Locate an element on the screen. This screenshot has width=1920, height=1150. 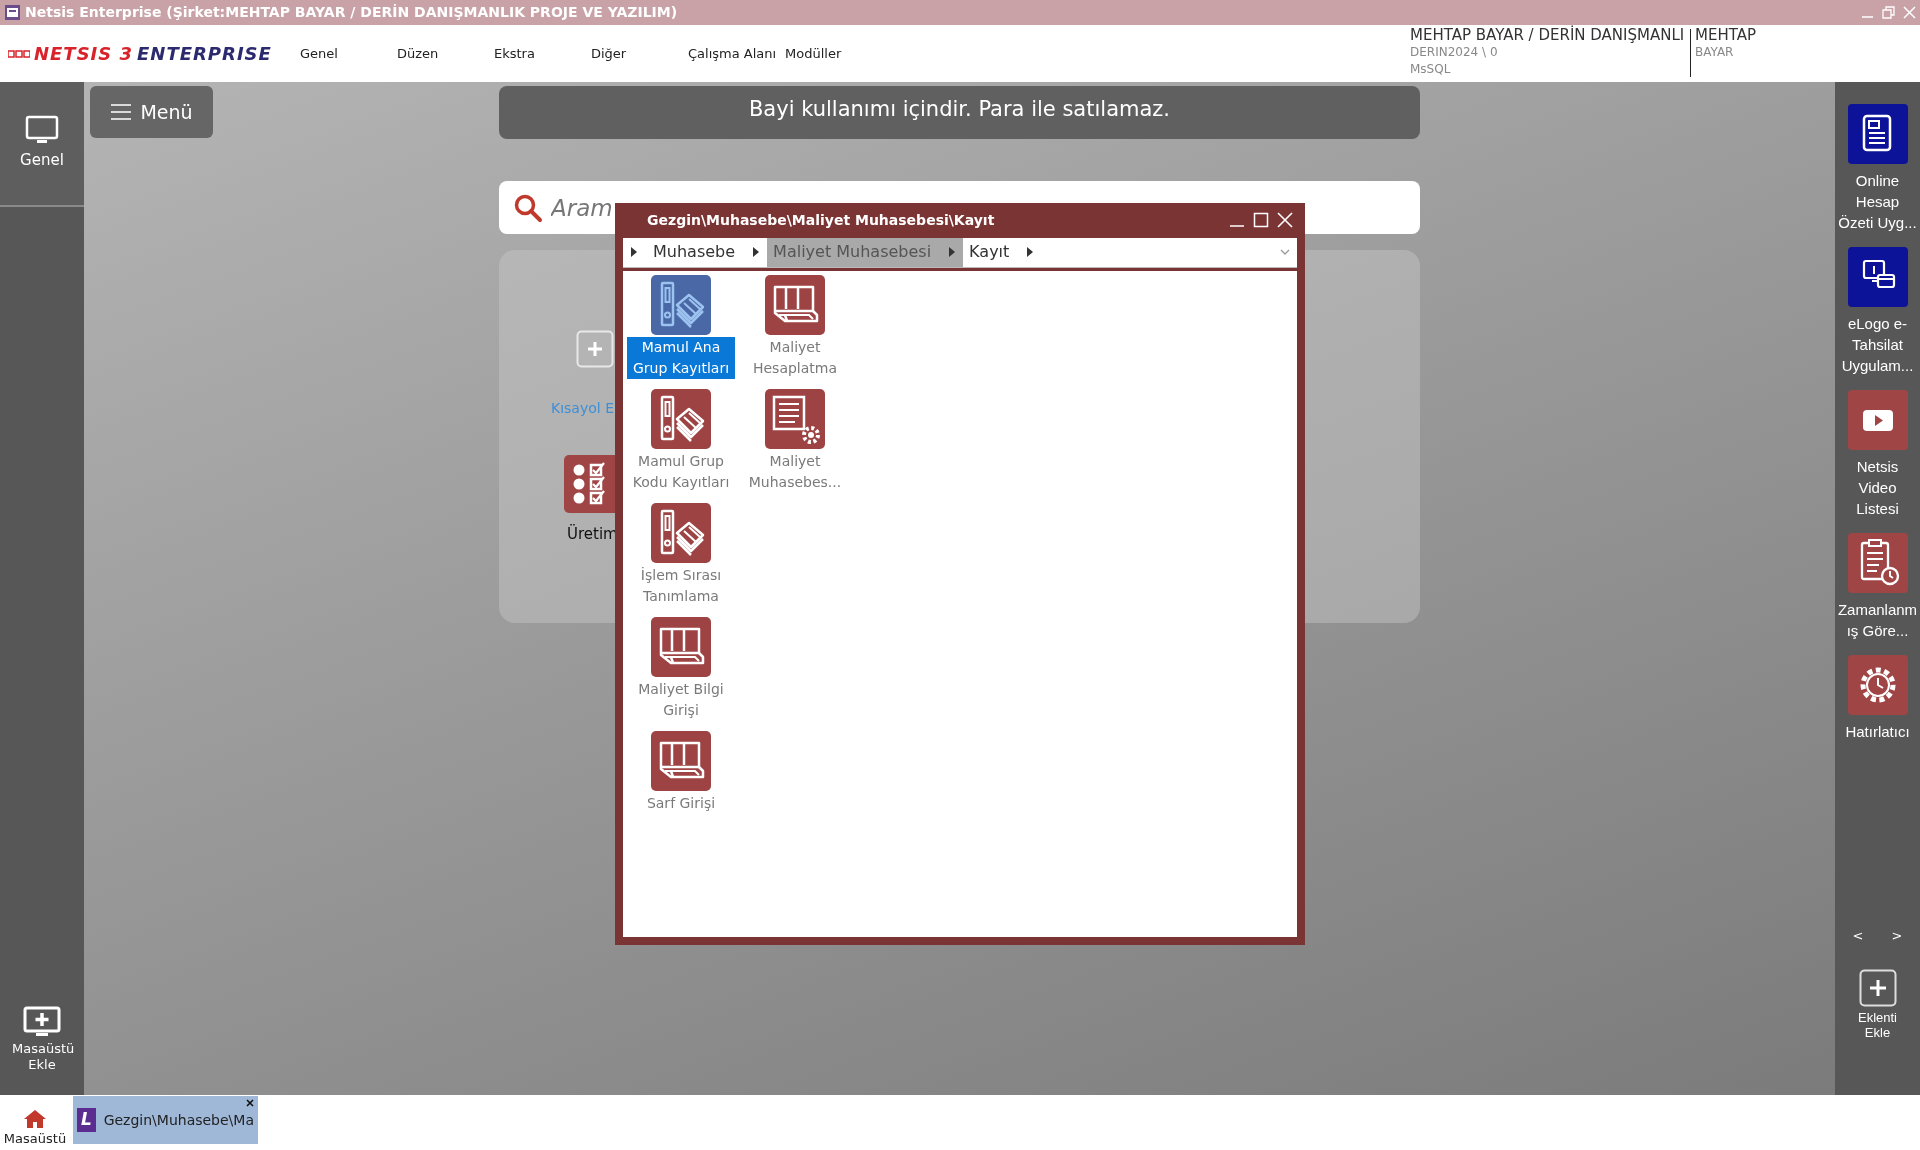
app-badge: L is located at coordinates (86, 1120).